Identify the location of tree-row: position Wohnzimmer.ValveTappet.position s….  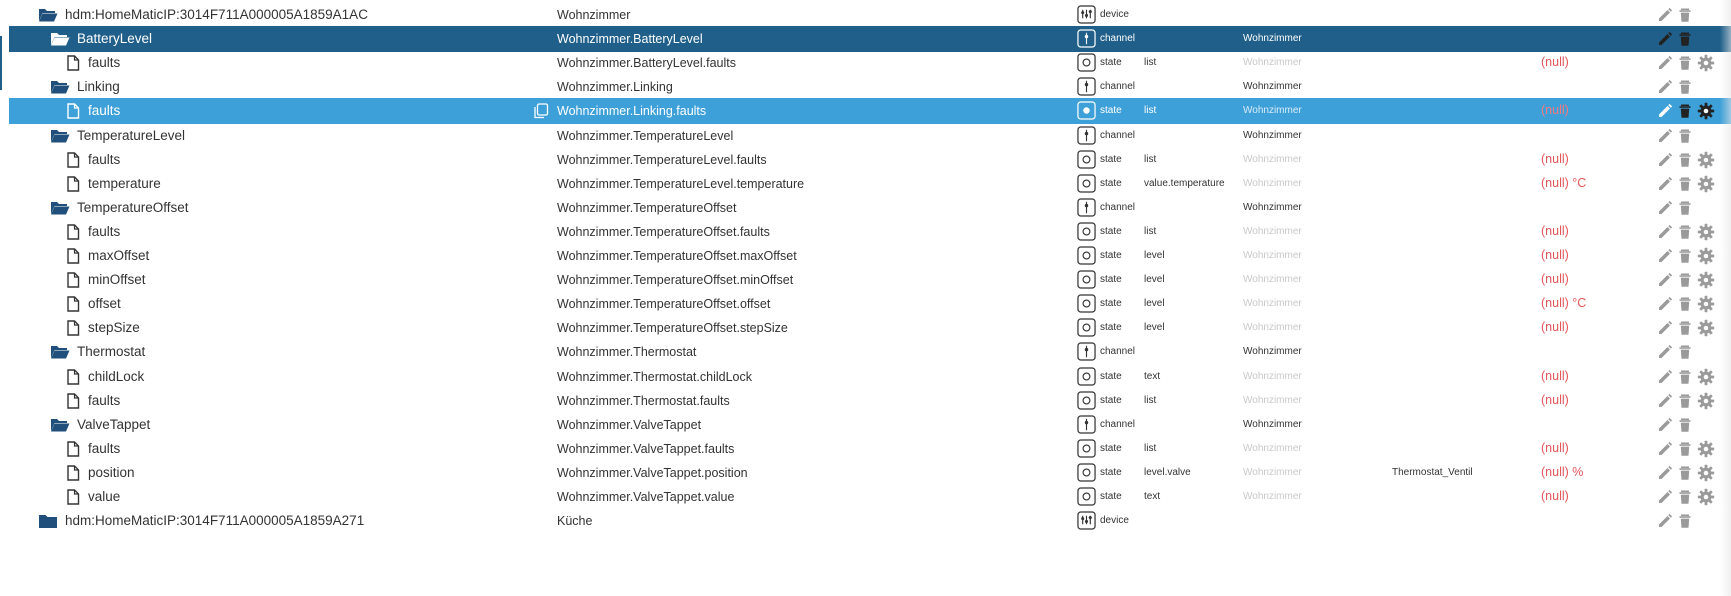
(865, 473).